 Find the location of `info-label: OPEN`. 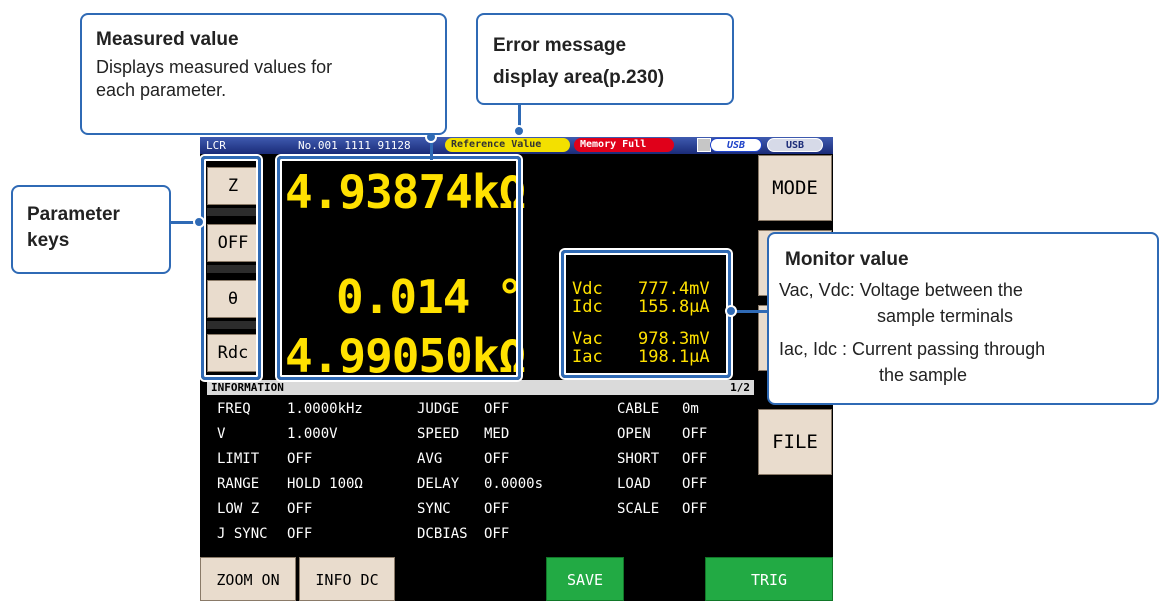

info-label: OPEN is located at coordinates (634, 434).